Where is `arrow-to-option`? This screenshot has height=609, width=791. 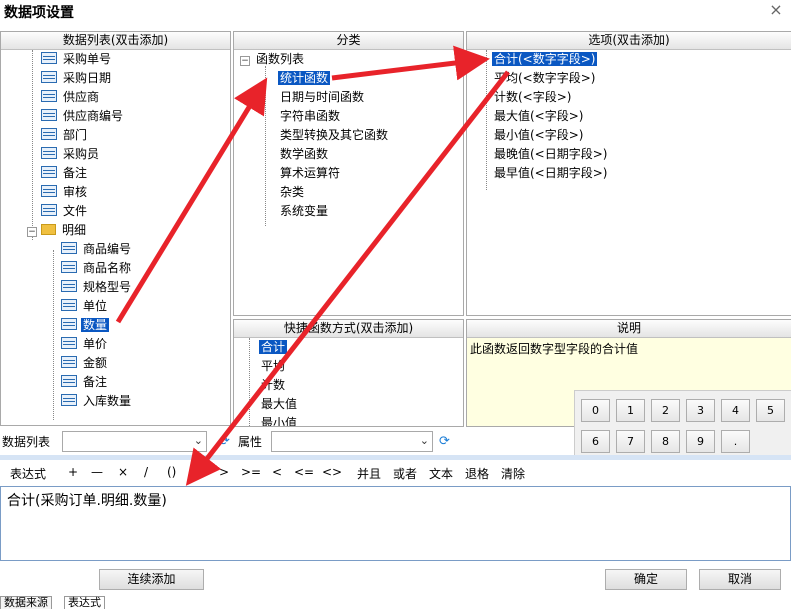 arrow-to-option is located at coordinates (410, 63).